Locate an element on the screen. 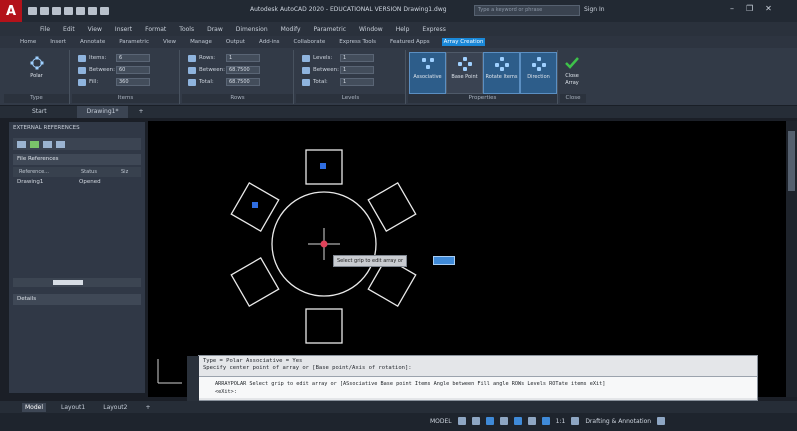 This screenshot has height=431, width=797. fill-angle-icon is located at coordinates (82, 82).